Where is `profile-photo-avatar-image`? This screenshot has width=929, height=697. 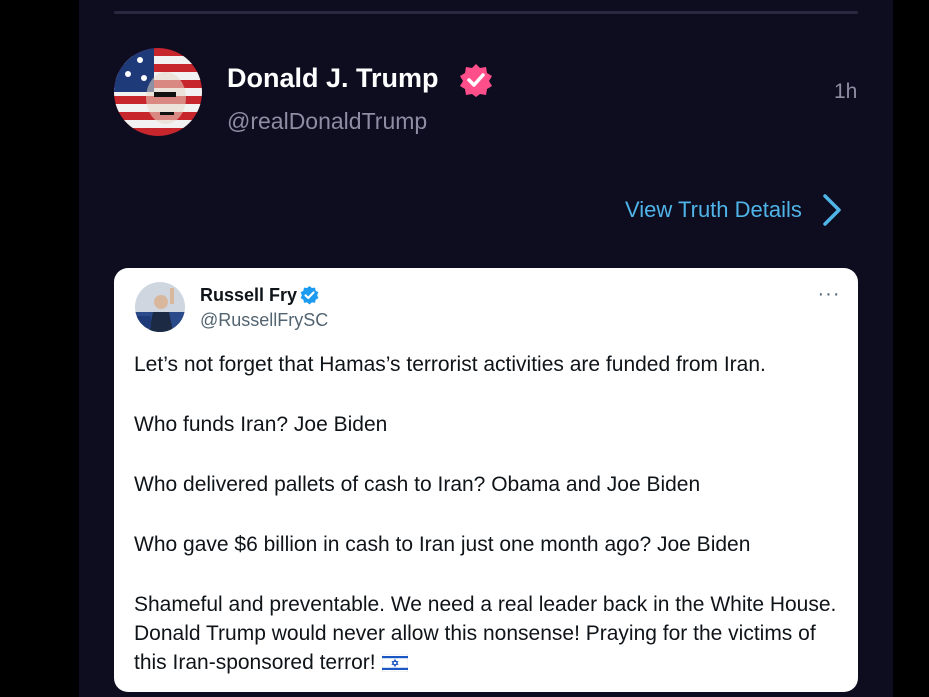
profile-photo-avatar-image is located at coordinates (160, 307).